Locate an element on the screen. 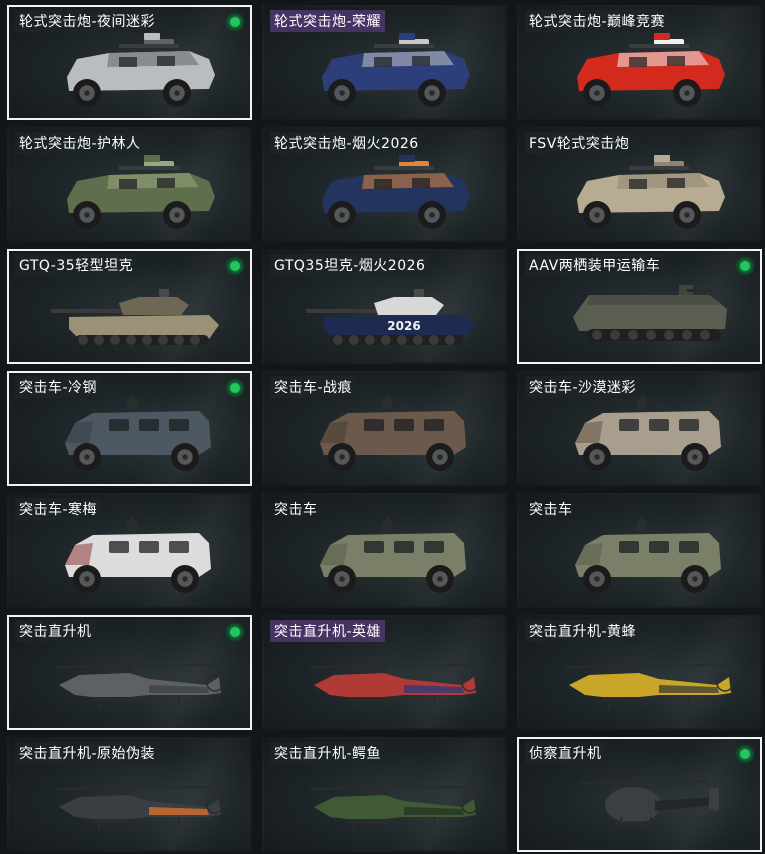  vehicle-card: 轮式突击炮-巅峰竞赛 is located at coordinates (639, 62).